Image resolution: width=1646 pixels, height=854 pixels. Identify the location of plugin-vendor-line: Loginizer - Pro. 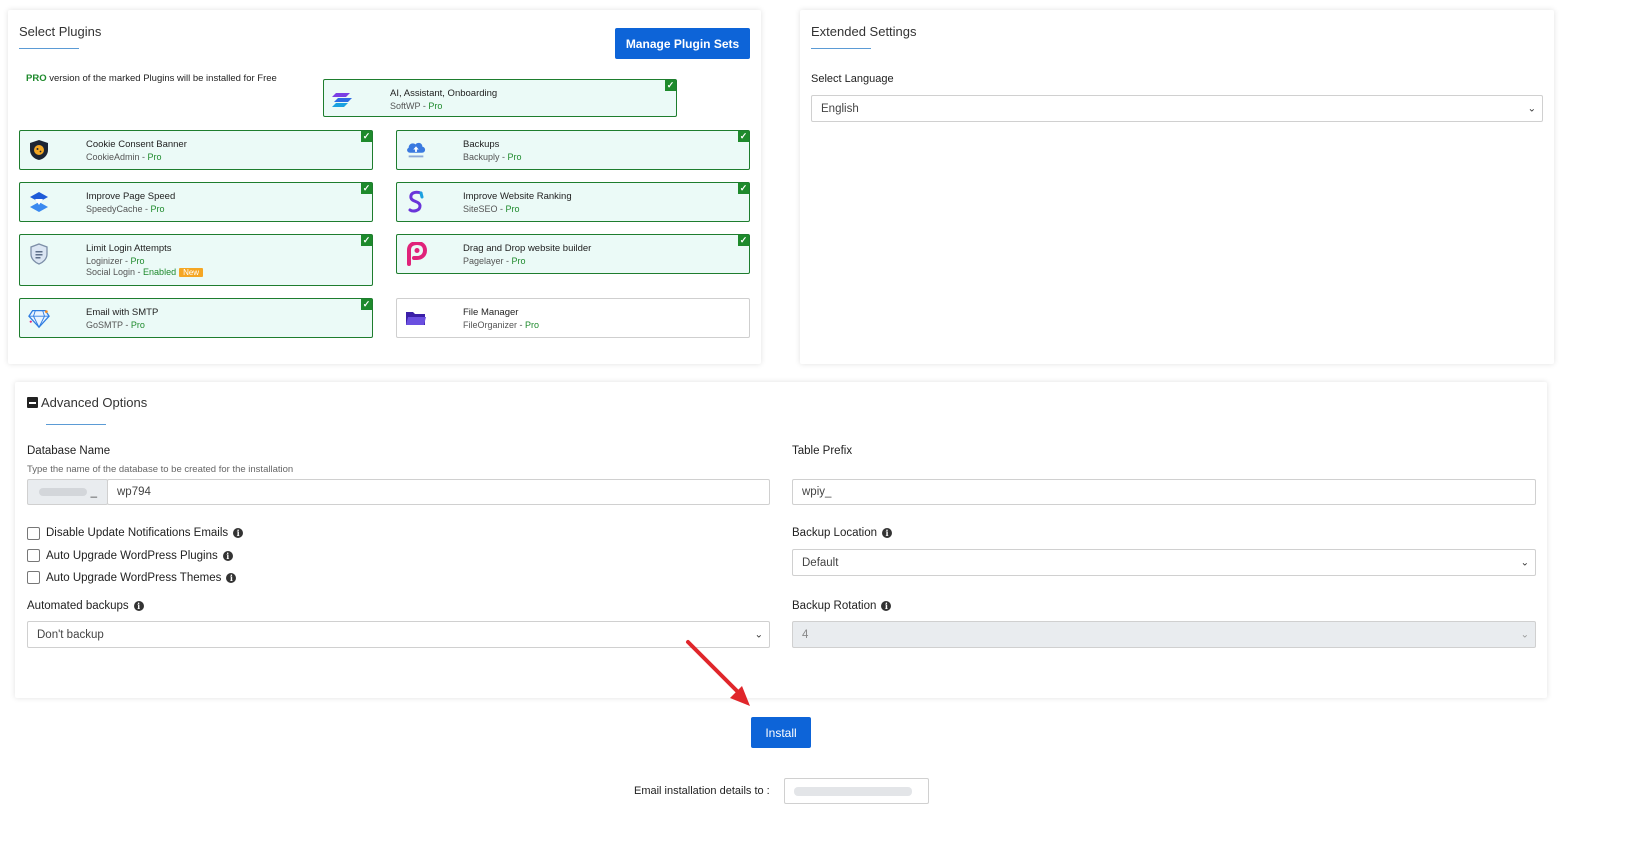
(115, 261).